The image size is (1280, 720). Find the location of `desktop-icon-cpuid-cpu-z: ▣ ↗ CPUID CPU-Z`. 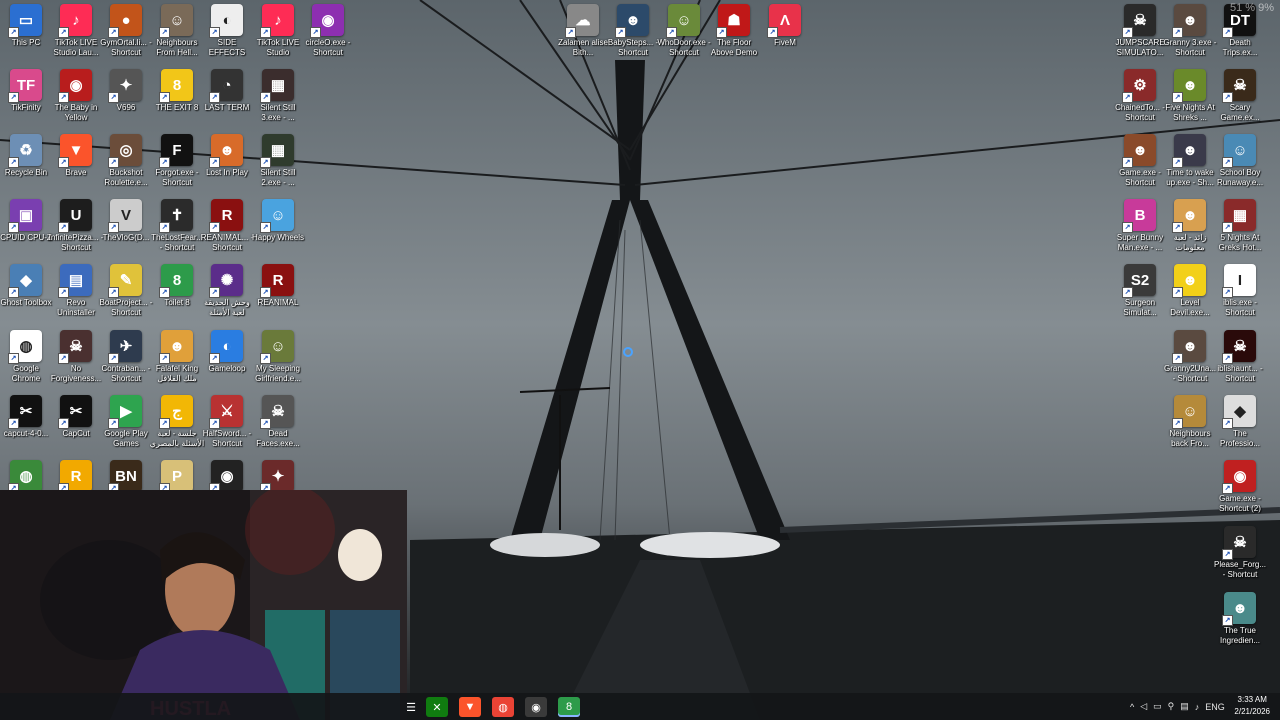

desktop-icon-cpuid-cpu-z: ▣ ↗ CPUID CPU-Z is located at coordinates (26, 230).